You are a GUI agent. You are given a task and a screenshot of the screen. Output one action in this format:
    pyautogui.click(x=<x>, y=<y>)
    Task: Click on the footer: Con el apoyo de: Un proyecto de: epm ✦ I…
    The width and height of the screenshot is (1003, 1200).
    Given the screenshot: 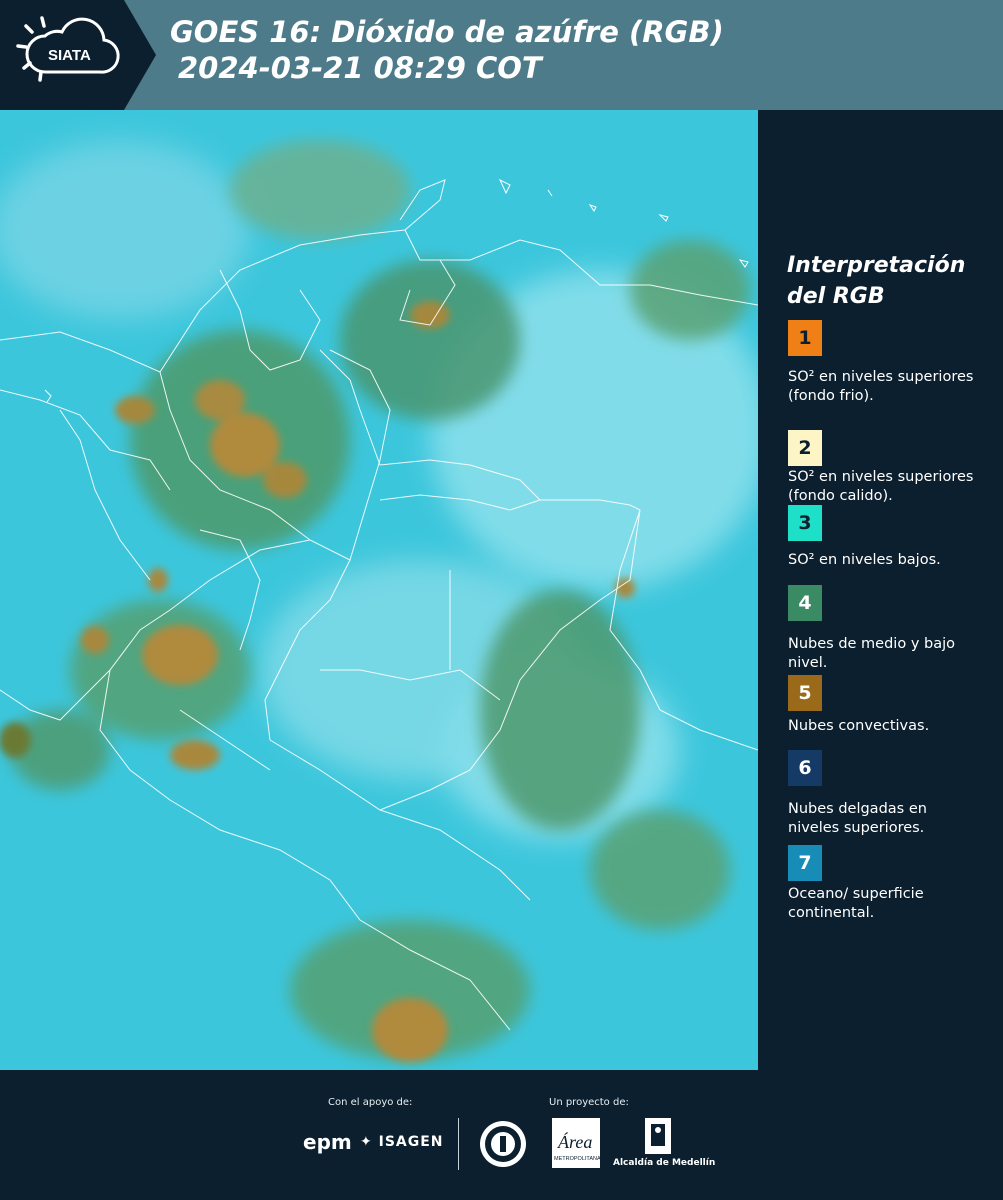 What is the action you would take?
    pyautogui.click(x=501, y=1135)
    